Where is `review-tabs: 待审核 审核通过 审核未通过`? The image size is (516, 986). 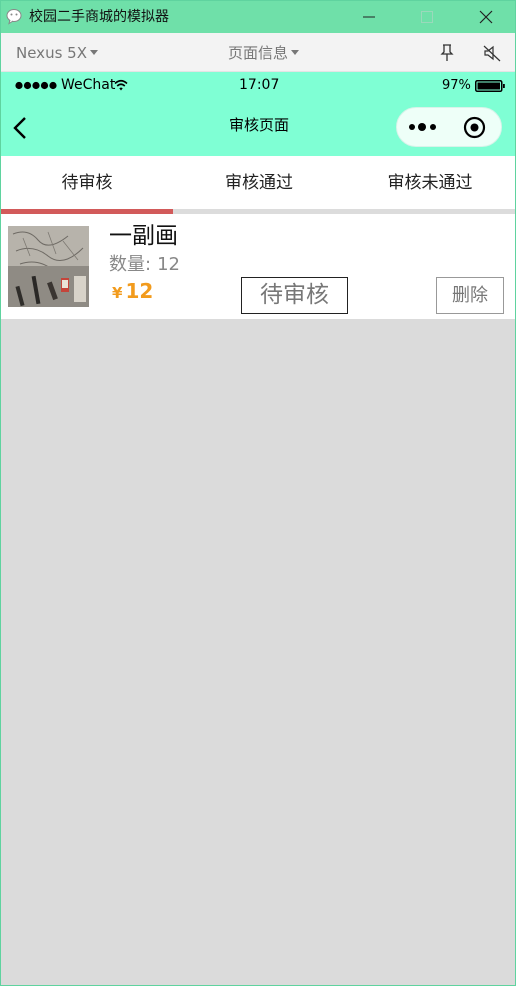
review-tabs: 待审核 审核通过 审核未通过 is located at coordinates (258, 185).